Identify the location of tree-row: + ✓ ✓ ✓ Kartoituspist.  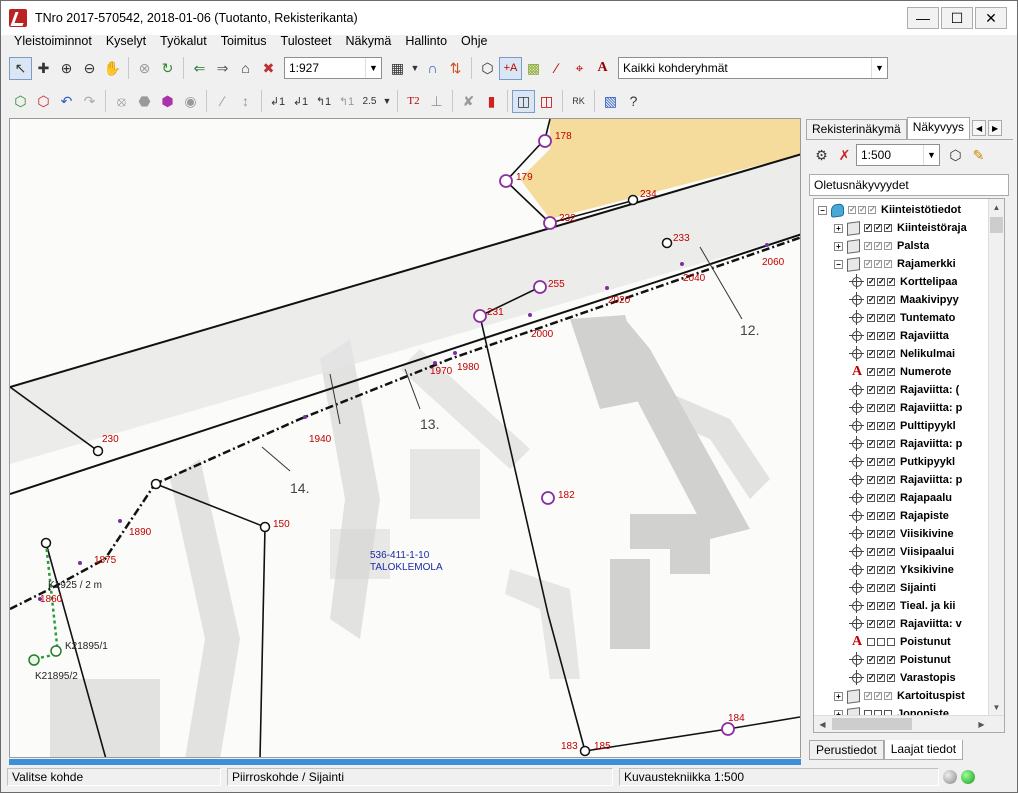
(899, 696).